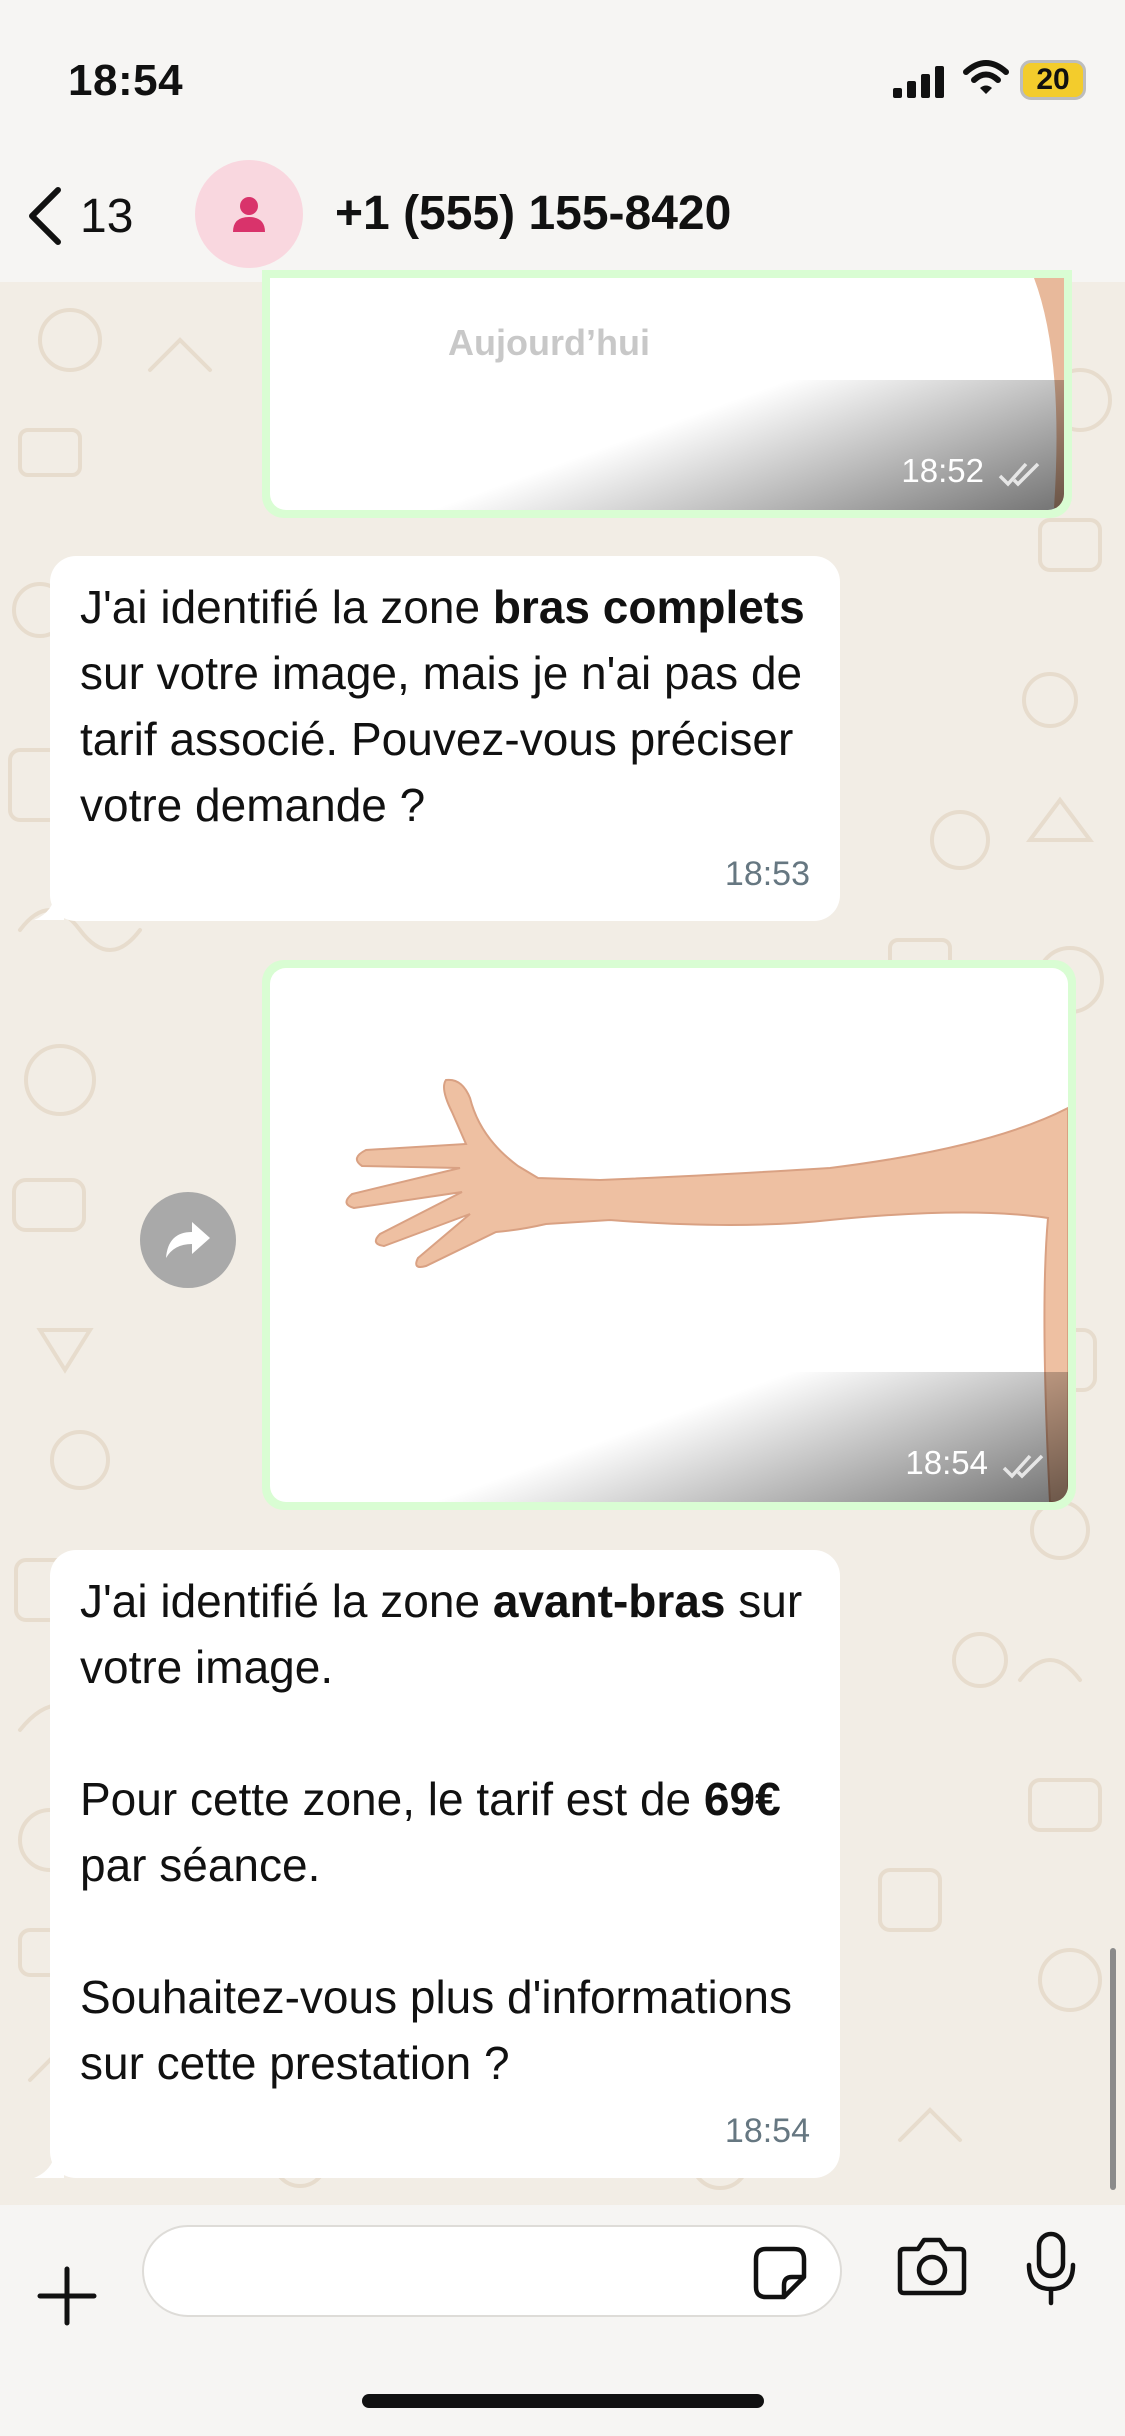 The height and width of the screenshot is (2436, 1125). I want to click on message-time: 18:52, so click(942, 470).